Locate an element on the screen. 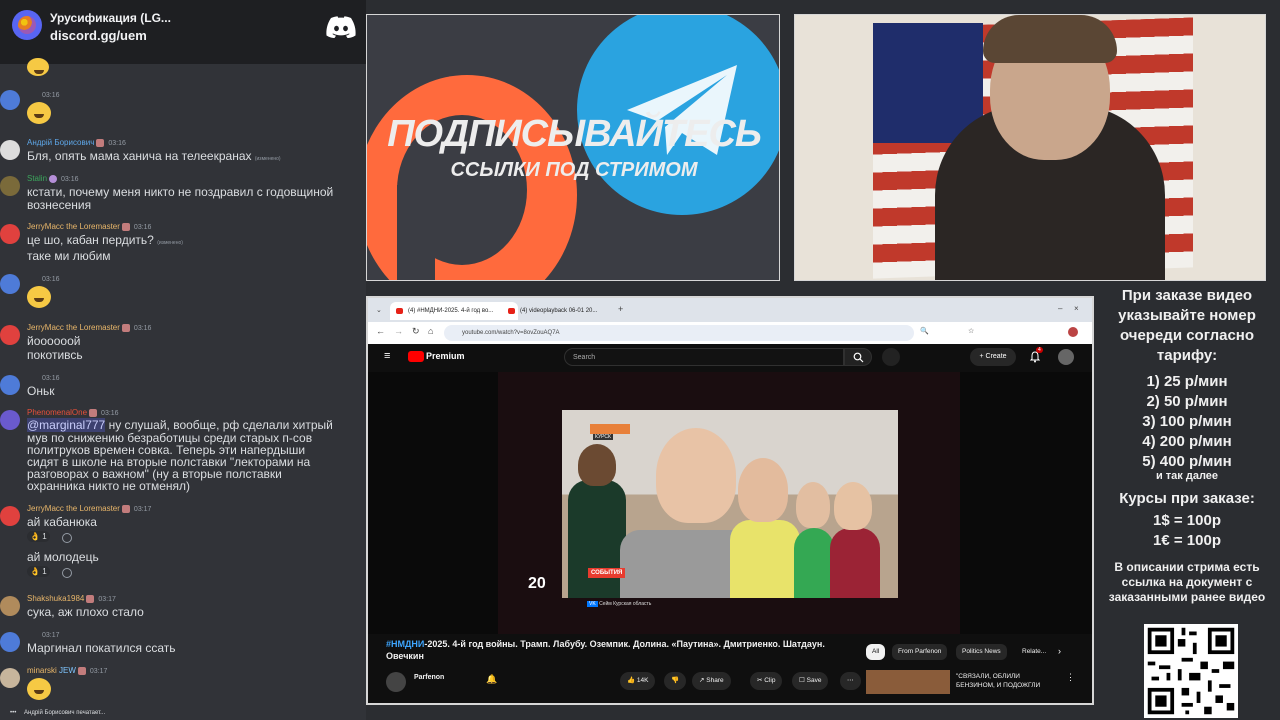 Image resolution: width=1280 pixels, height=720 pixels. reaction-count: 1 is located at coordinates (44, 571).